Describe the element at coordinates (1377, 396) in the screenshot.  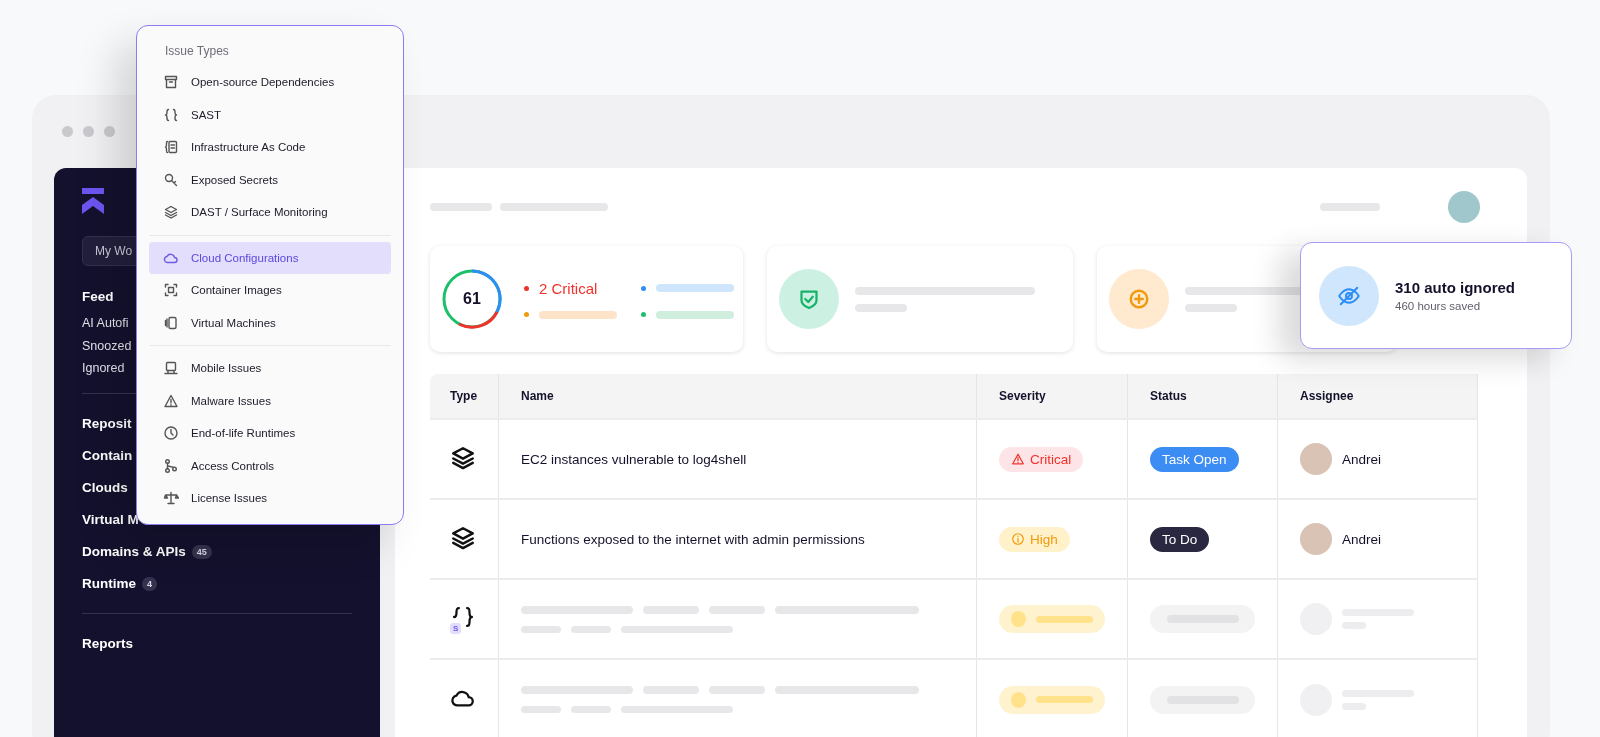
I see `column-header: Assignee` at that location.